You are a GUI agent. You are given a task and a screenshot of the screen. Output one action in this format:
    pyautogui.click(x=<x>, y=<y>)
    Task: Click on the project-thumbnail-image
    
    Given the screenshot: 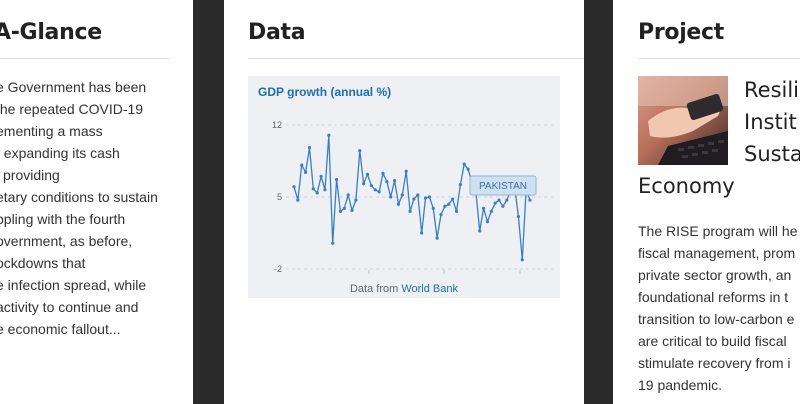 What is the action you would take?
    pyautogui.click(x=683, y=120)
    